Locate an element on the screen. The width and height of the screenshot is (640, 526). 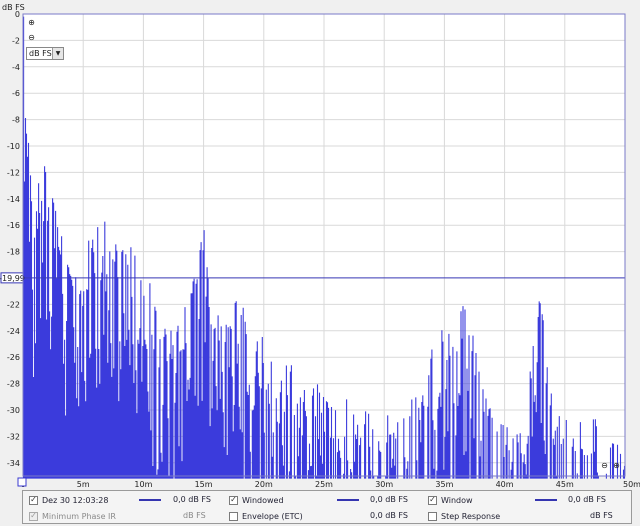
y-tick-label: -18 is located at coordinates (13, 252).